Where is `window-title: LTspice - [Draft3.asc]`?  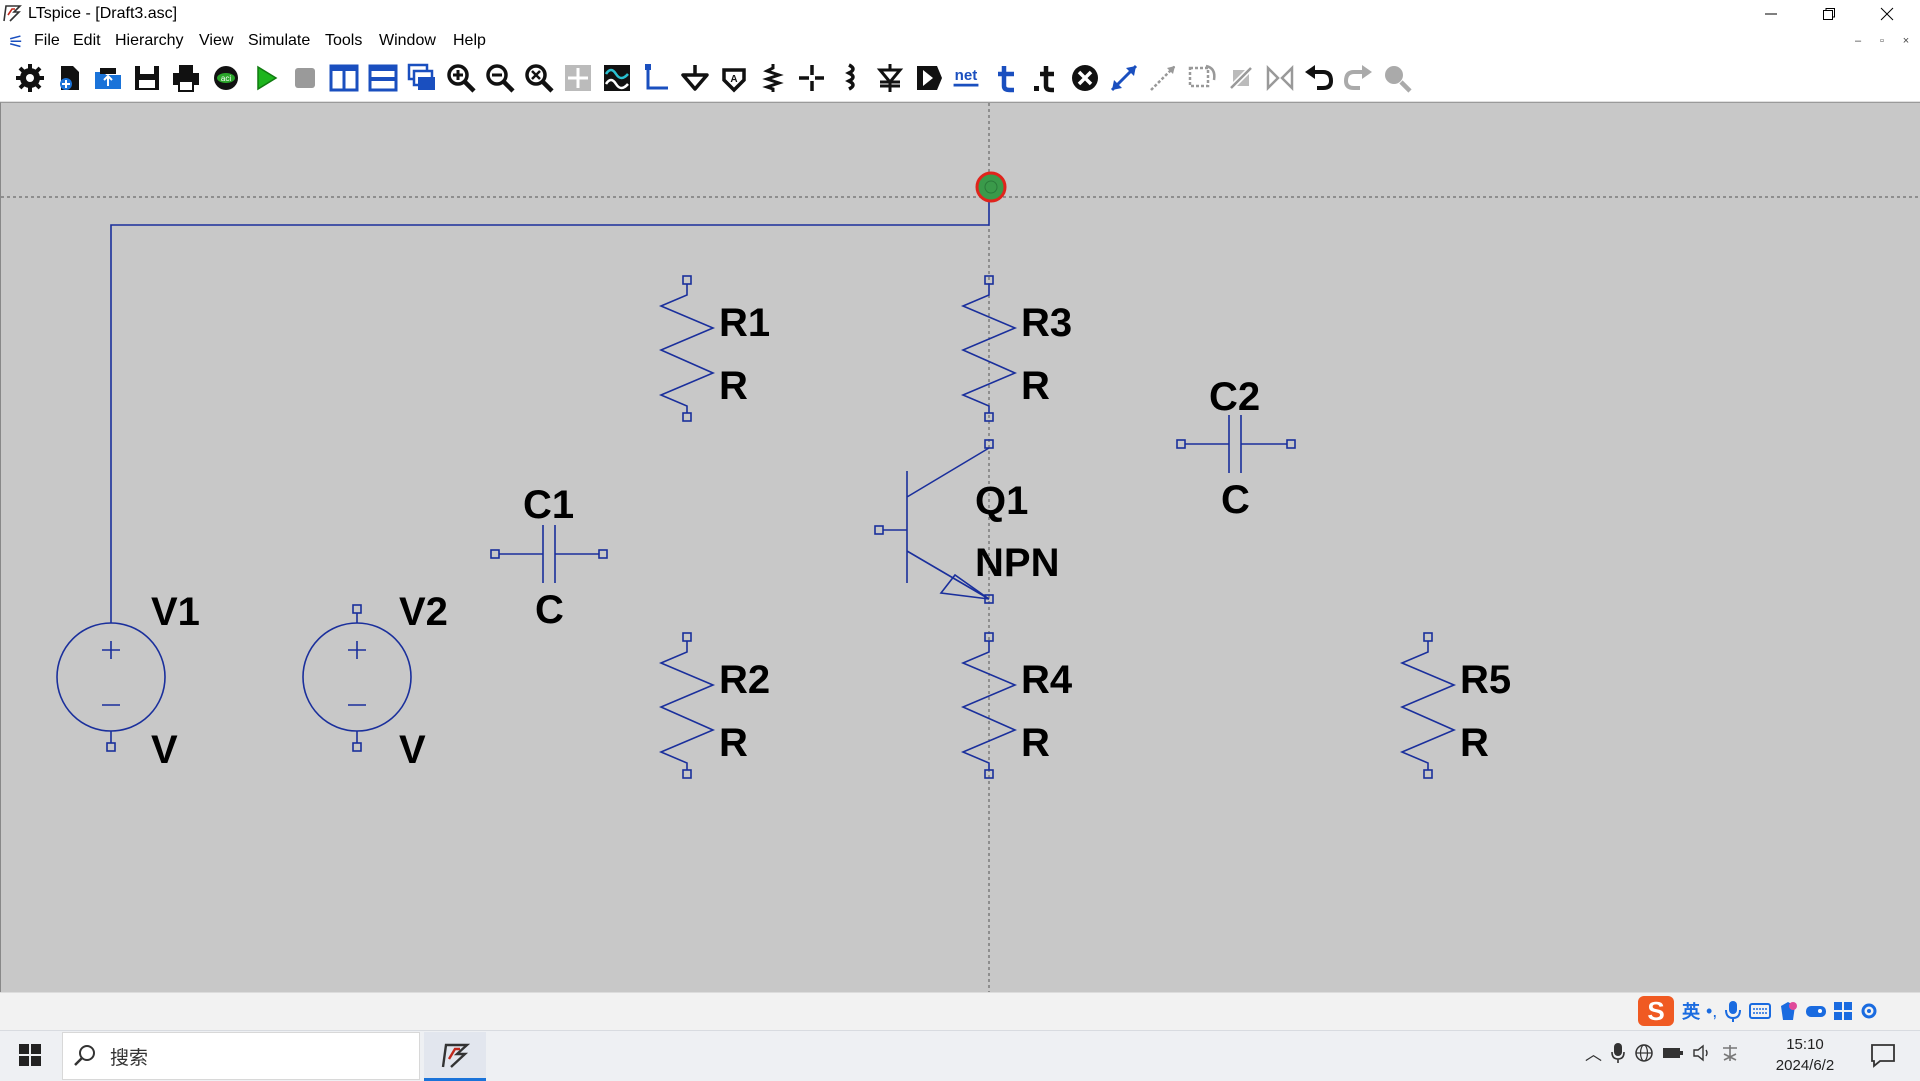 window-title: LTspice - [Draft3.asc] is located at coordinates (103, 13).